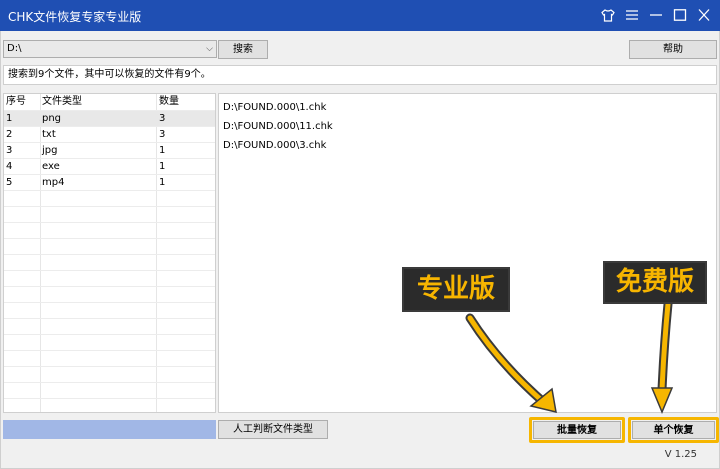 The width and height of the screenshot is (720, 469). What do you see at coordinates (14, 48) in the screenshot?
I see `drive-value: D:\` at bounding box center [14, 48].